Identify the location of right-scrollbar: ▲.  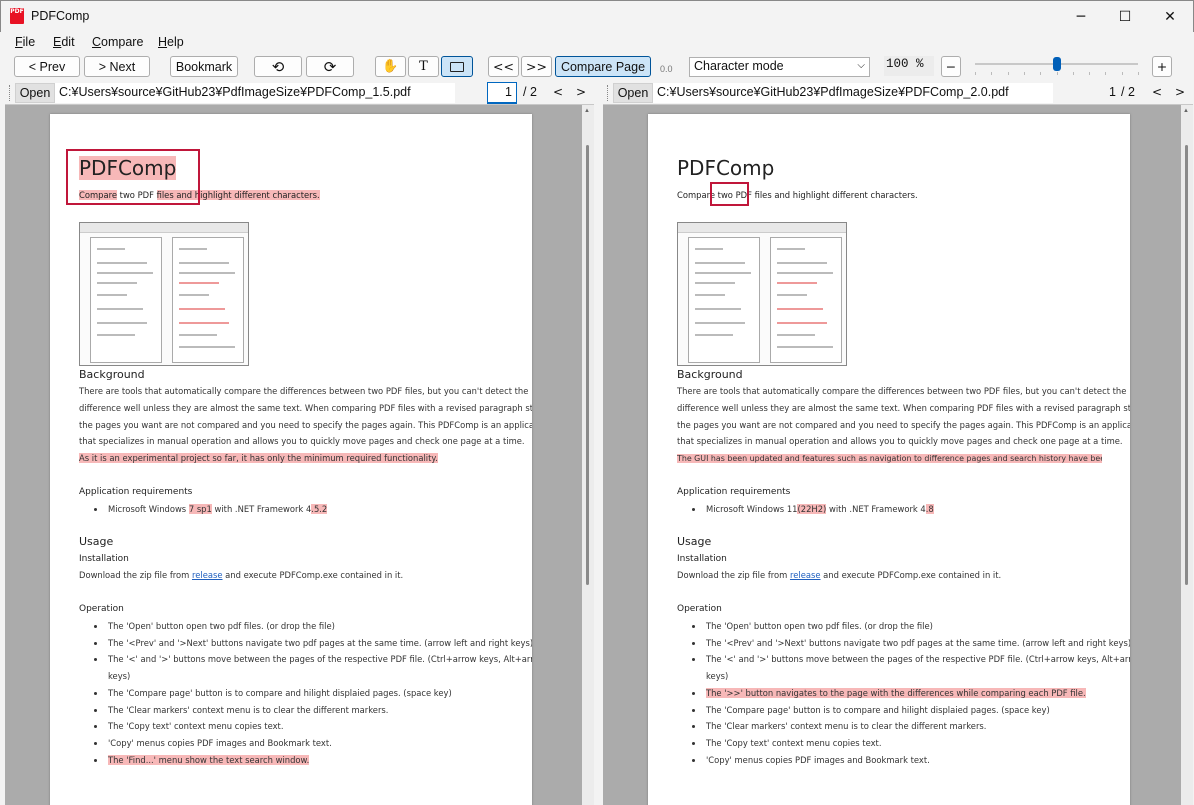
(1187, 455).